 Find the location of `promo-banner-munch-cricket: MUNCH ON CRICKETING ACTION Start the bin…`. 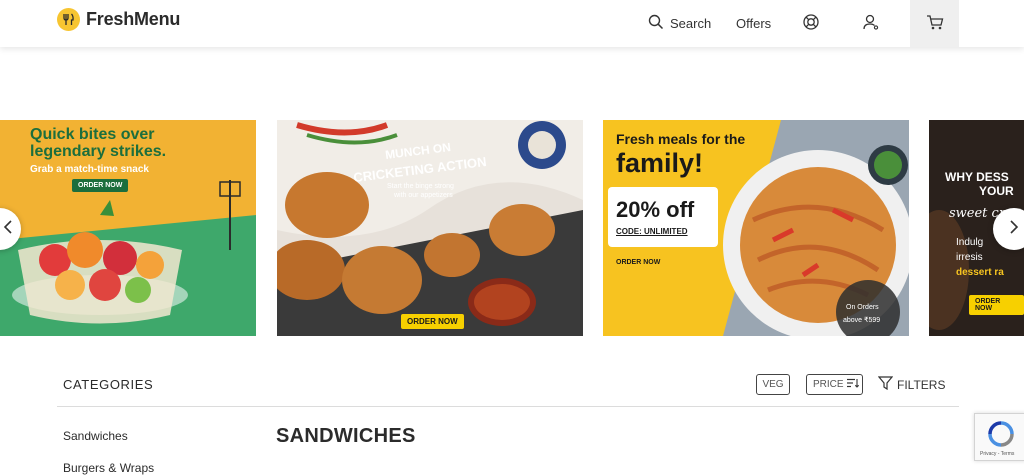

promo-banner-munch-cricket: MUNCH ON CRICKETING ACTION Start the bin… is located at coordinates (430, 228).